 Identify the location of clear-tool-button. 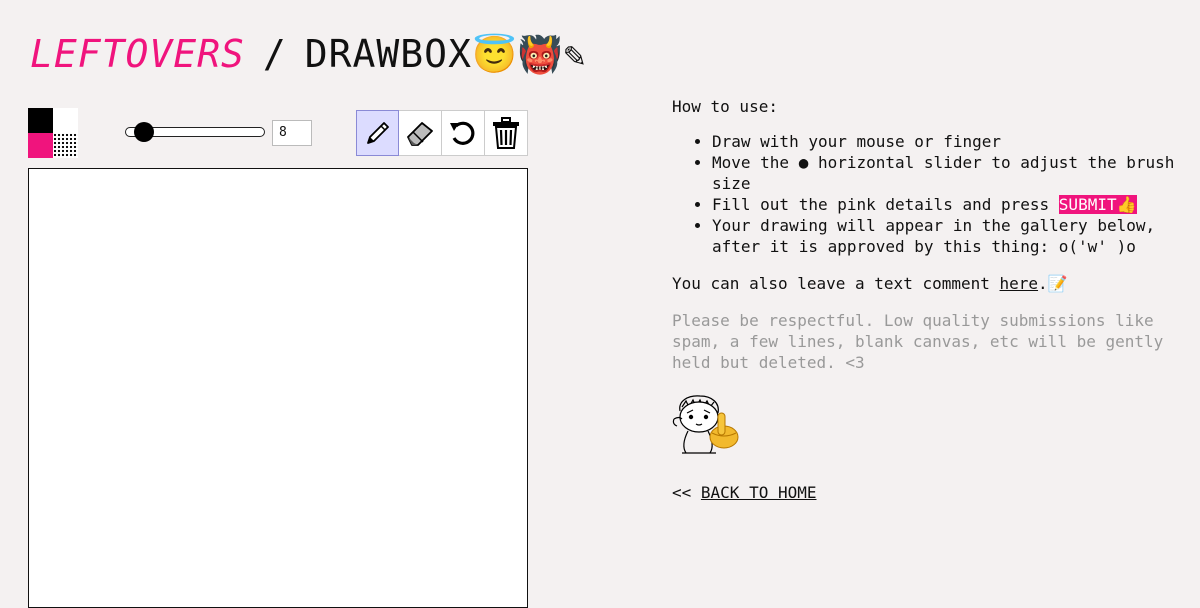
(506, 133).